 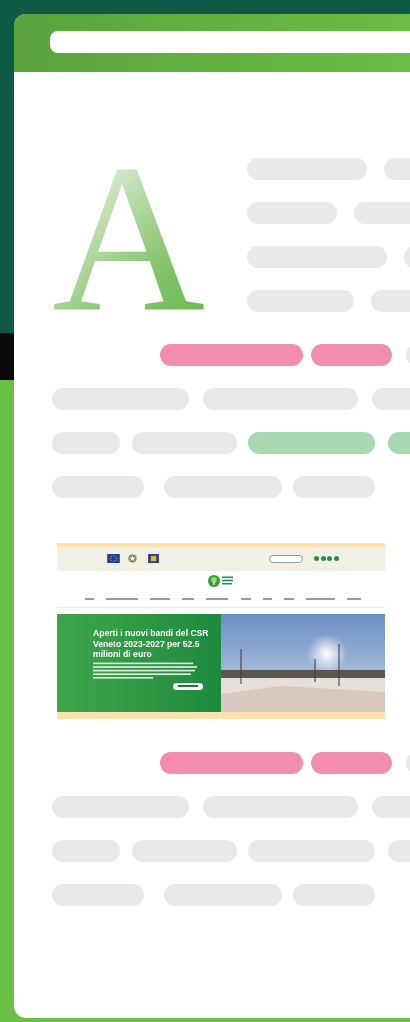 What do you see at coordinates (132, 559) in the screenshot?
I see `emblem-icon` at bounding box center [132, 559].